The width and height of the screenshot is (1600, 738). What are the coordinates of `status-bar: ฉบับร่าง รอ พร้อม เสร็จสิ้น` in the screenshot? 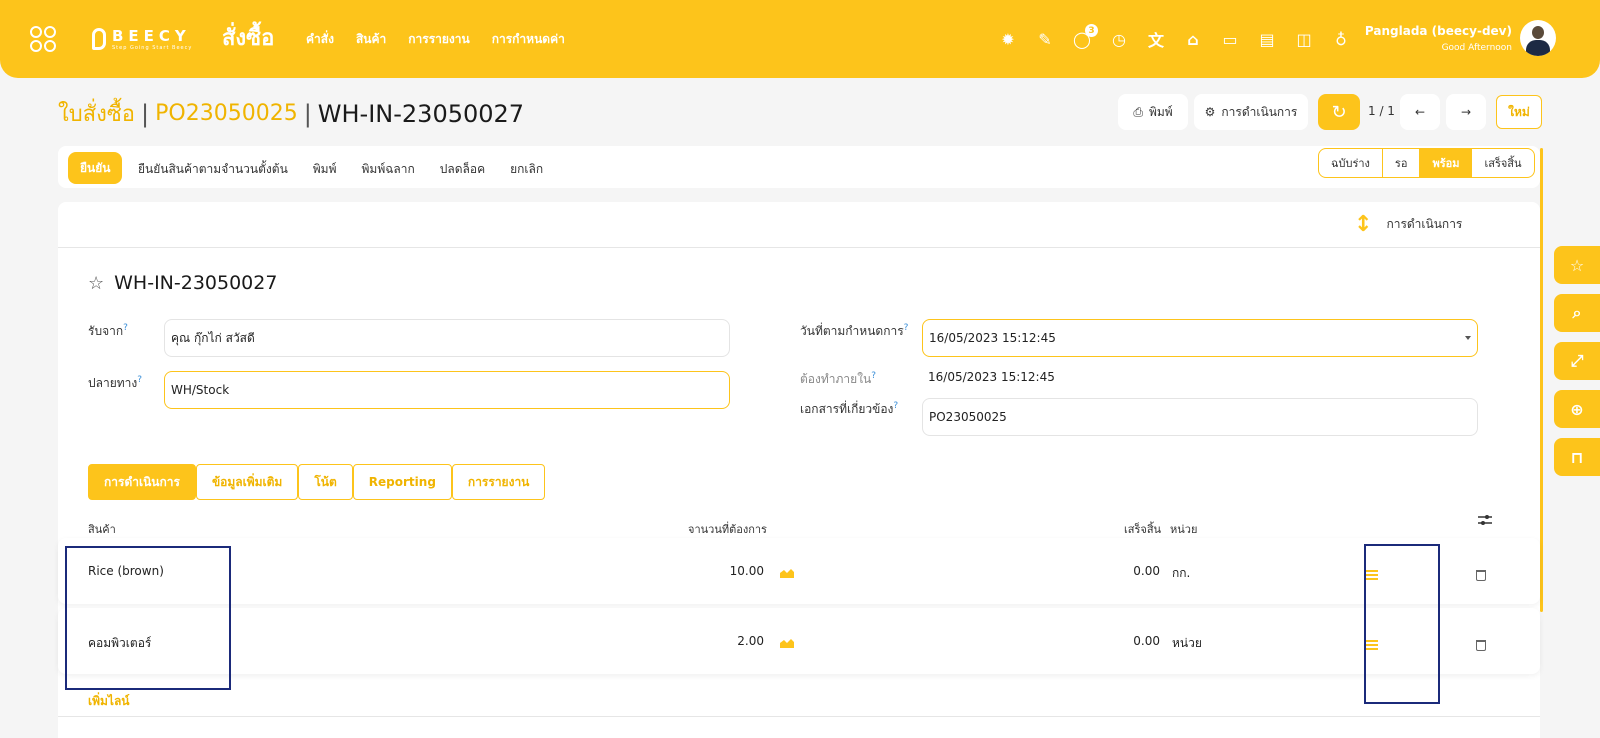 It's located at (1426, 163).